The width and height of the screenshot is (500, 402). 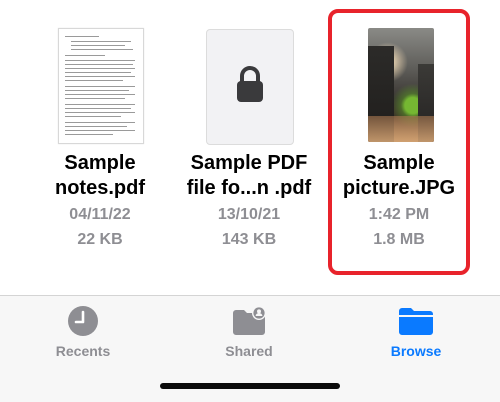 What do you see at coordinates (83, 351) in the screenshot?
I see `tab-label: Recents` at bounding box center [83, 351].